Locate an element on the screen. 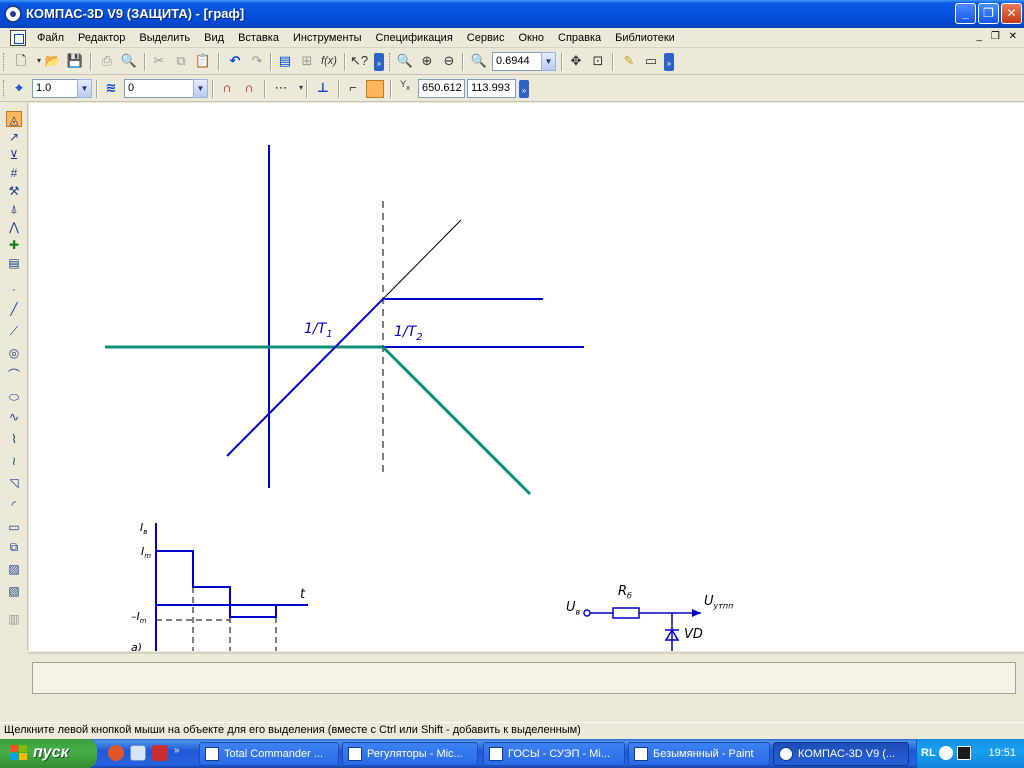  pulse-cut-label: а) is located at coordinates (136, 646).